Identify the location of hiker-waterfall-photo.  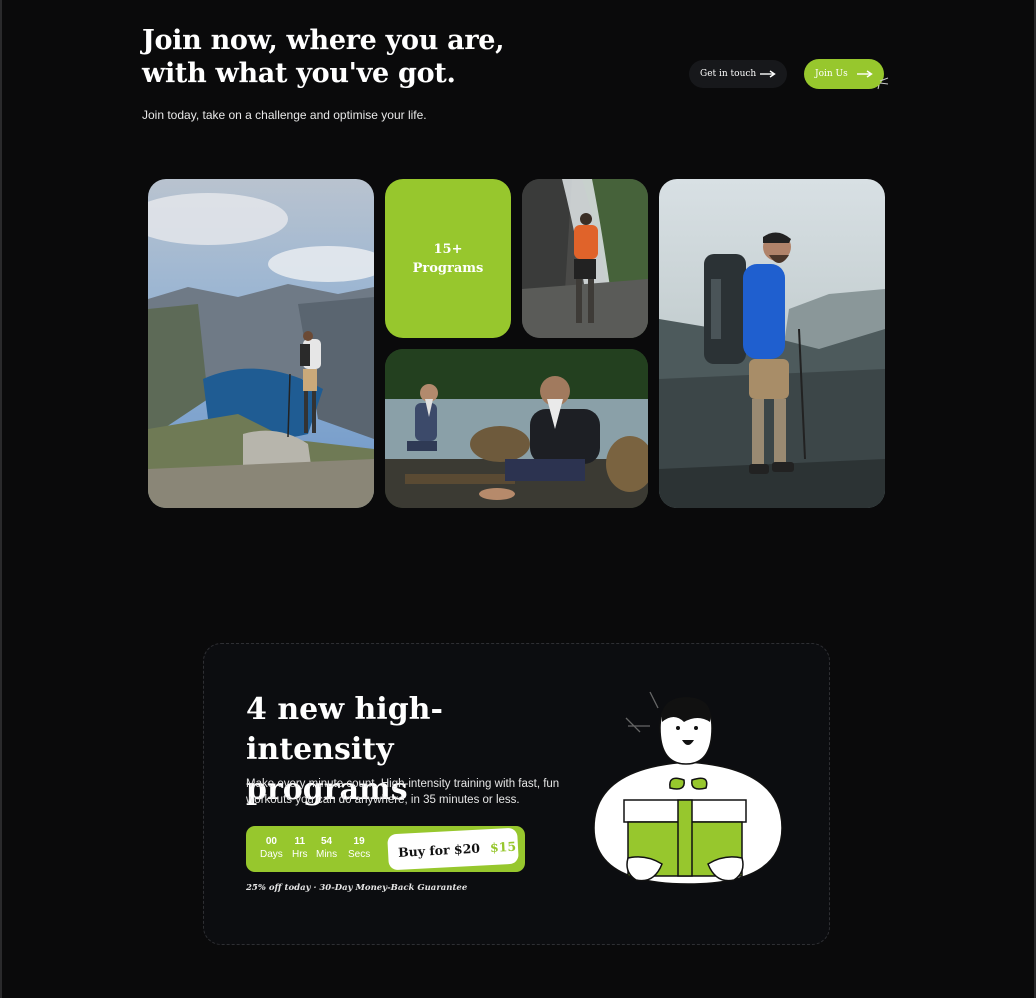
(585, 258).